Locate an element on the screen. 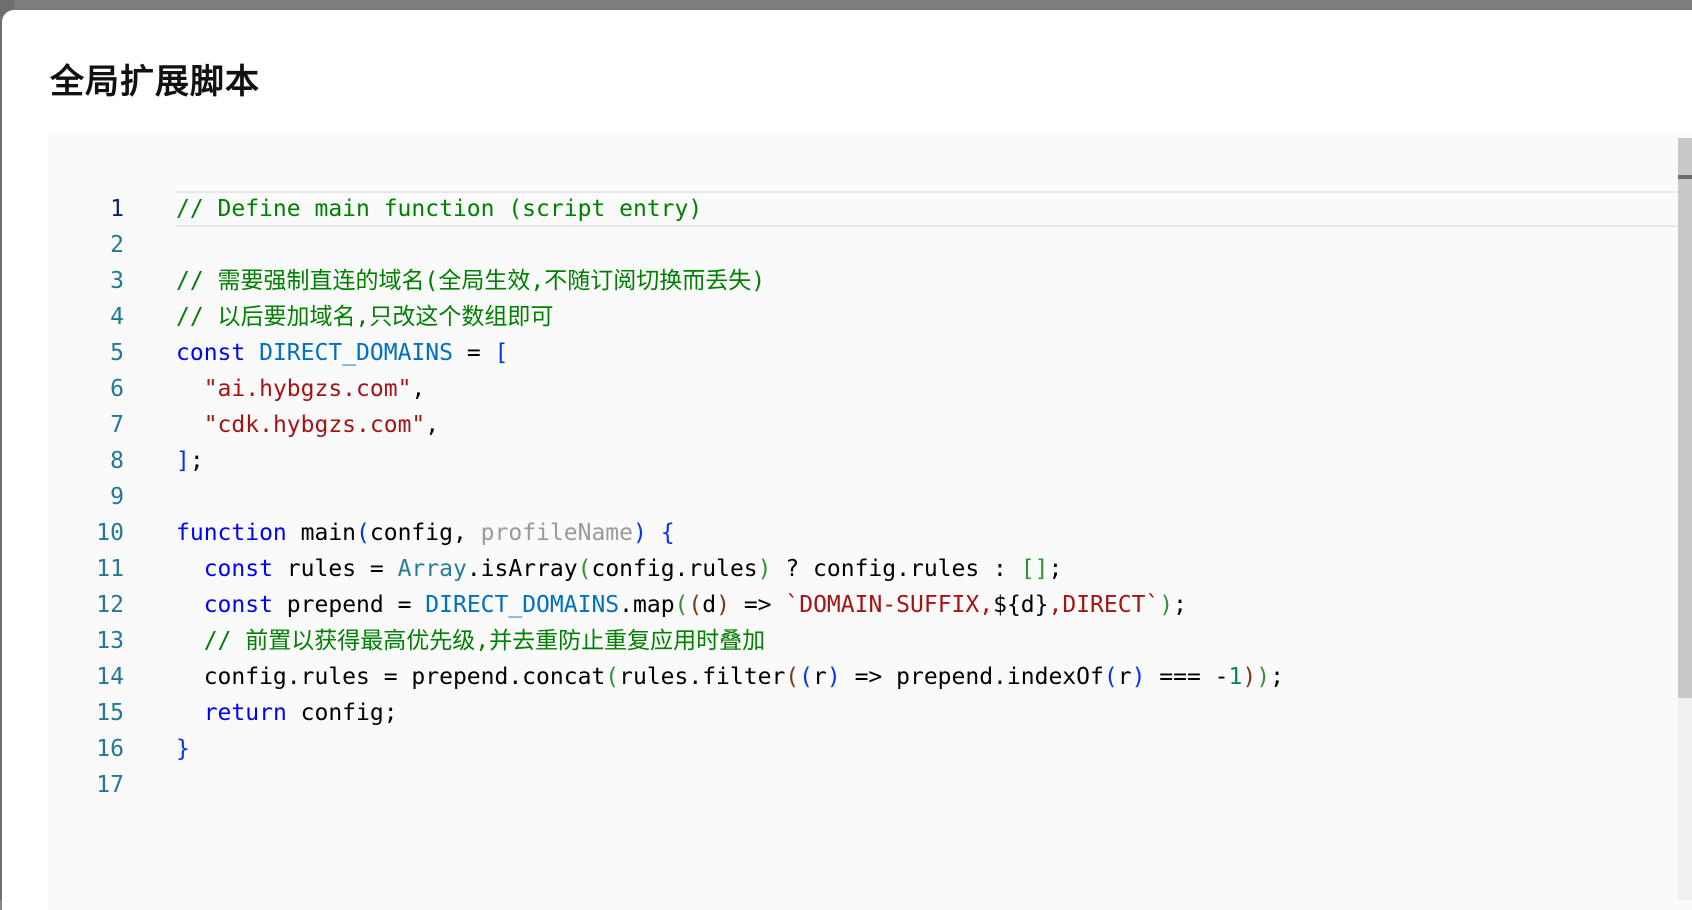  code-line: 4 // 以后要加域名,只改这个数组即可 is located at coordinates (870, 317).